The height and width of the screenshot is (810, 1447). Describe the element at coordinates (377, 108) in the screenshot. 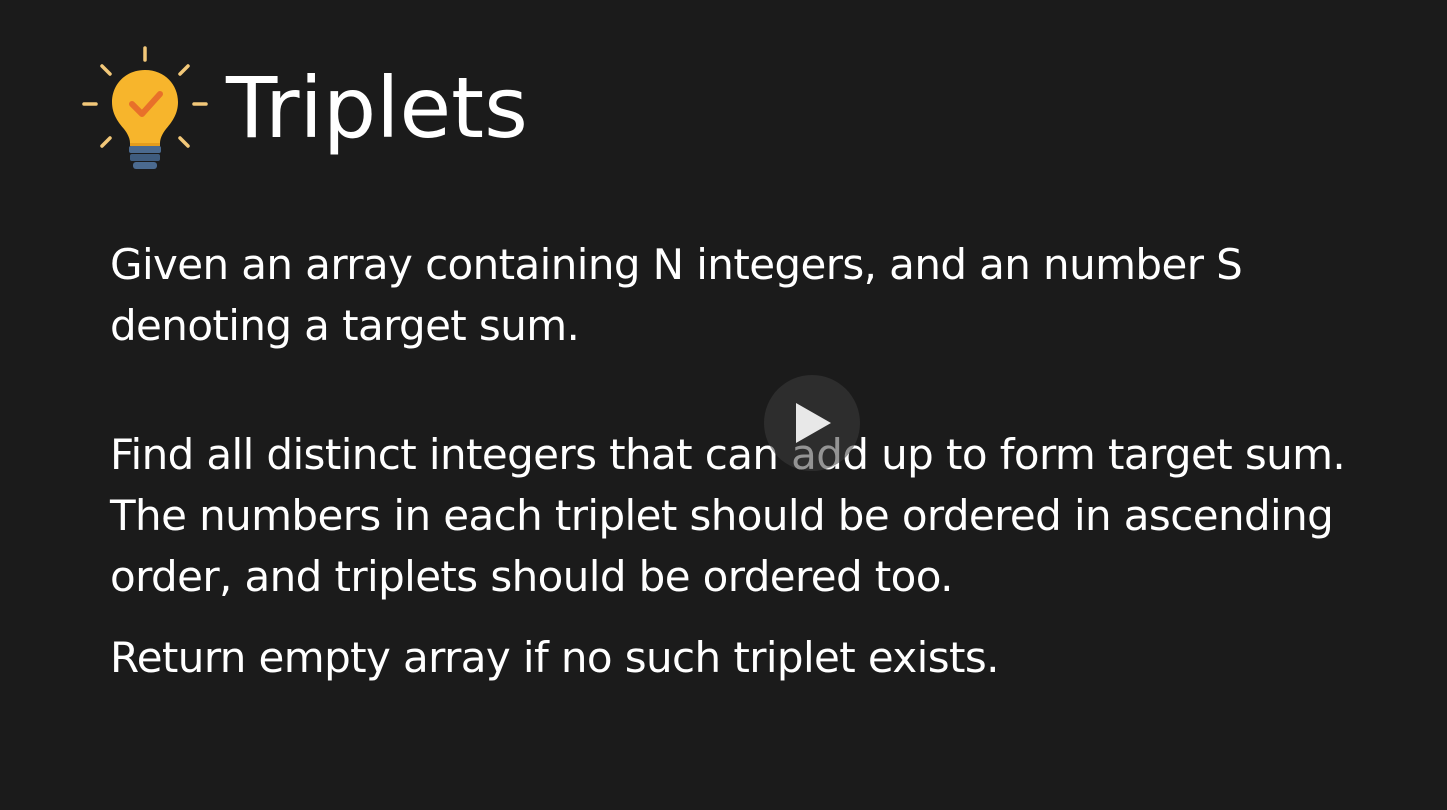

I see `slide-title: Triplets` at that location.